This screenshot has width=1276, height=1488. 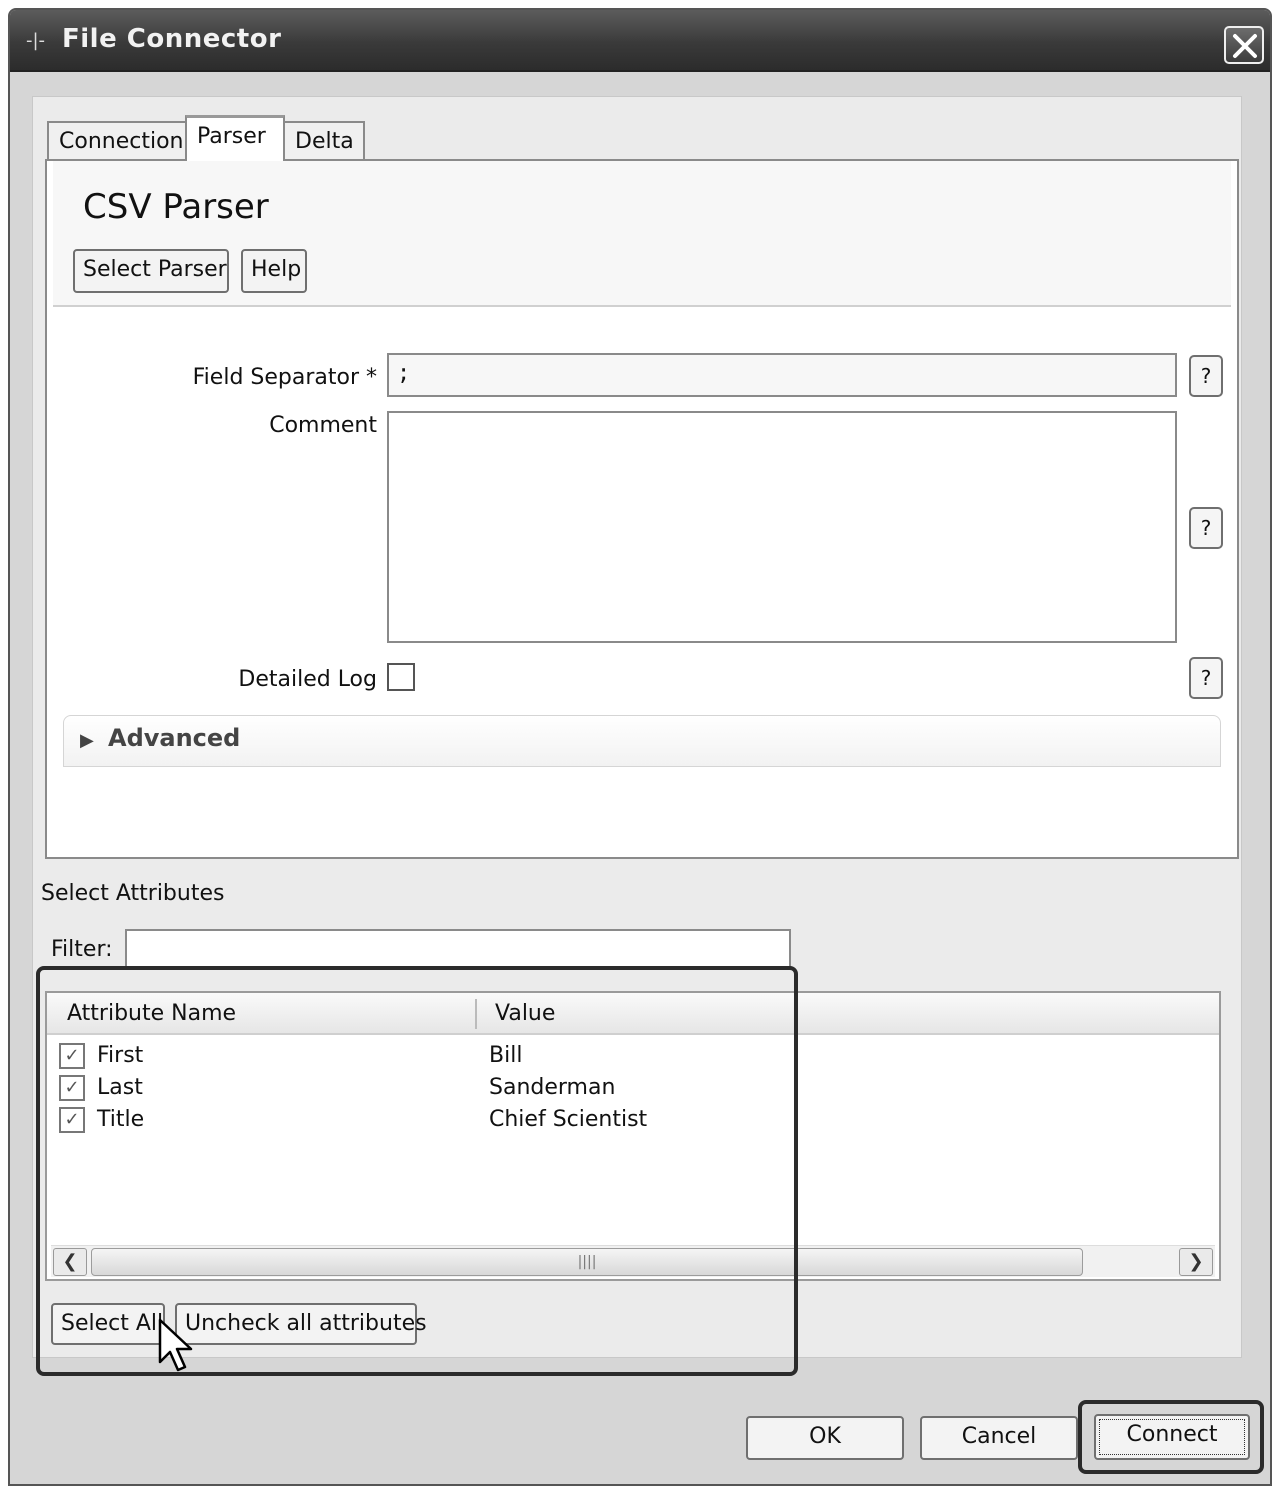 I want to click on comment-help-button: ?, so click(x=1206, y=528).